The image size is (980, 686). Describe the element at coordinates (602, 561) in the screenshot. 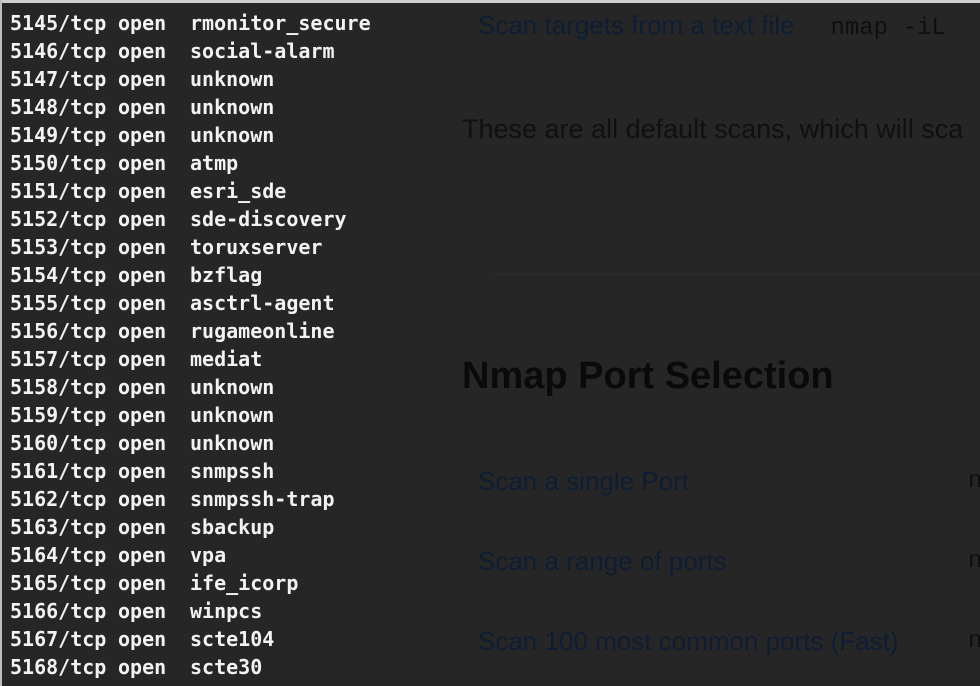

I see `scan-range-ports-link: Scan a range of ports` at that location.